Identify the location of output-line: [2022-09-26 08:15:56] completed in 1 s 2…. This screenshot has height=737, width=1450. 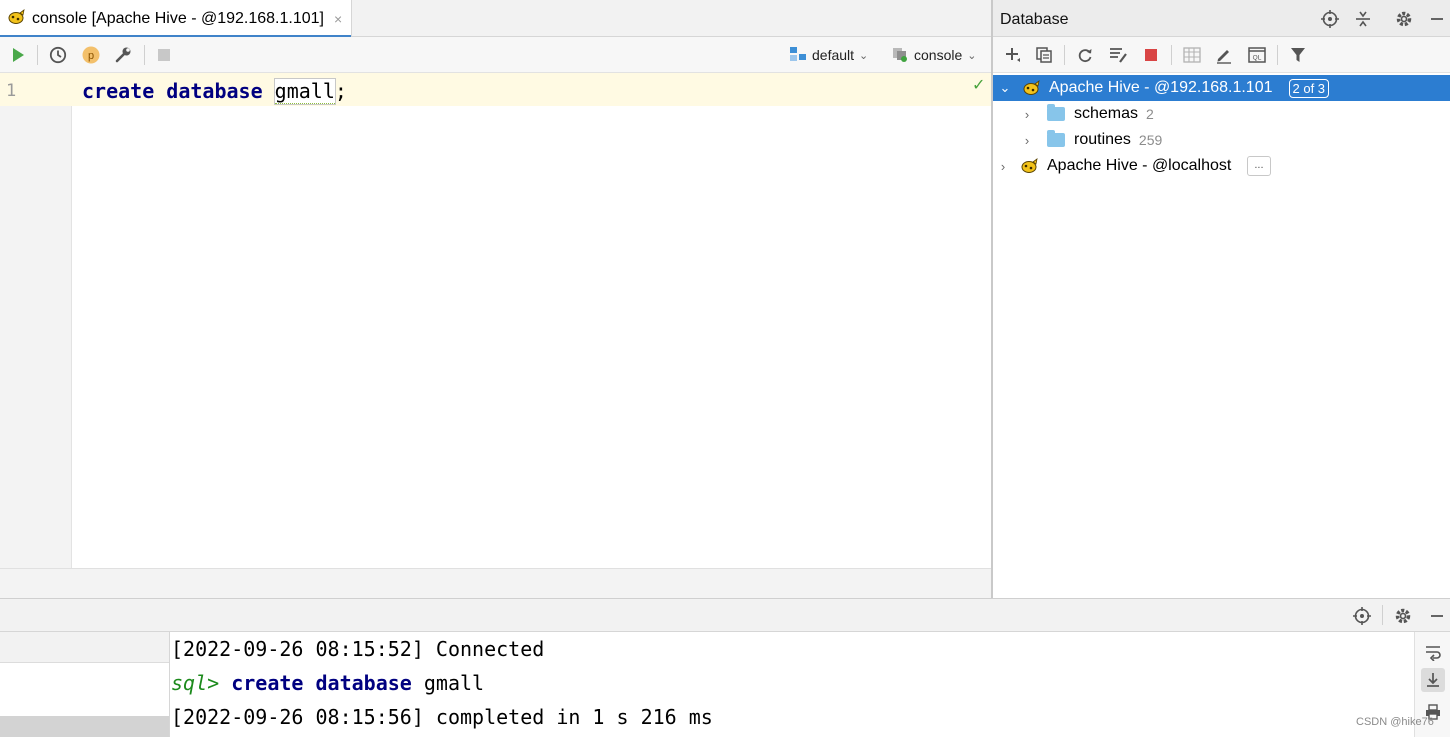
(442, 717).